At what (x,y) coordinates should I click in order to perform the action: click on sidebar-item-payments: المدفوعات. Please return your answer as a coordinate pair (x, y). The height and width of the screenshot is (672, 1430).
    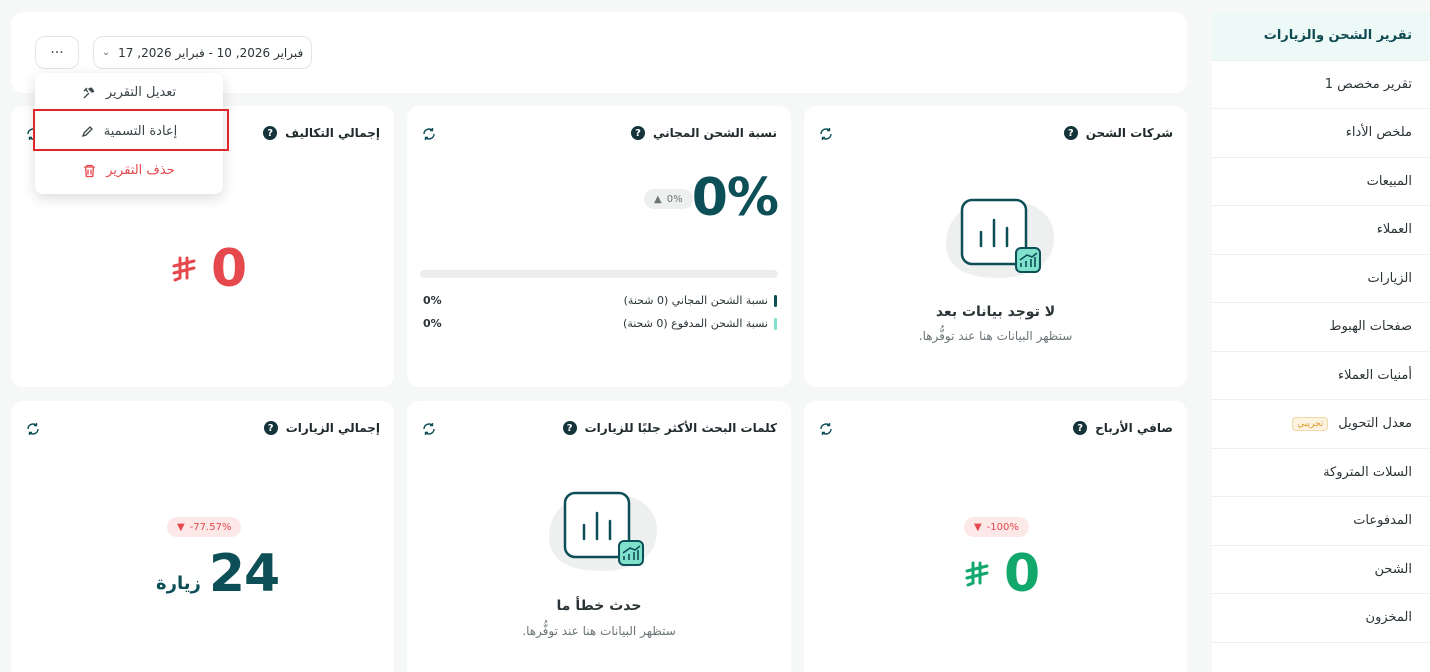
    Looking at the image, I should click on (1321, 521).